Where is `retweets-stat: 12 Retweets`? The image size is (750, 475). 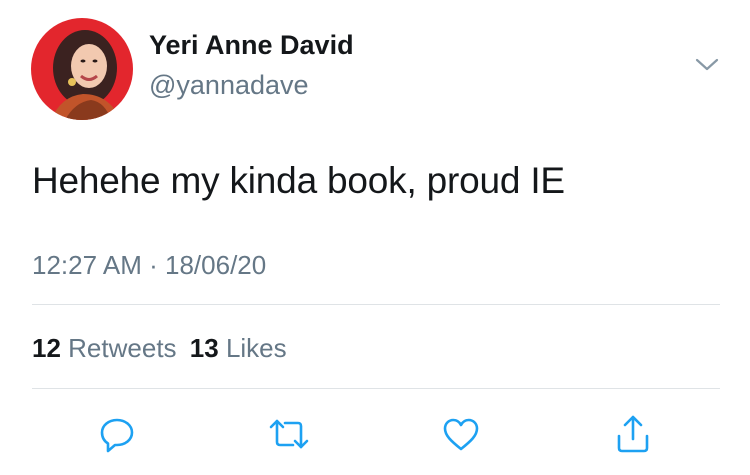
retweets-stat: 12 Retweets is located at coordinates (108, 348).